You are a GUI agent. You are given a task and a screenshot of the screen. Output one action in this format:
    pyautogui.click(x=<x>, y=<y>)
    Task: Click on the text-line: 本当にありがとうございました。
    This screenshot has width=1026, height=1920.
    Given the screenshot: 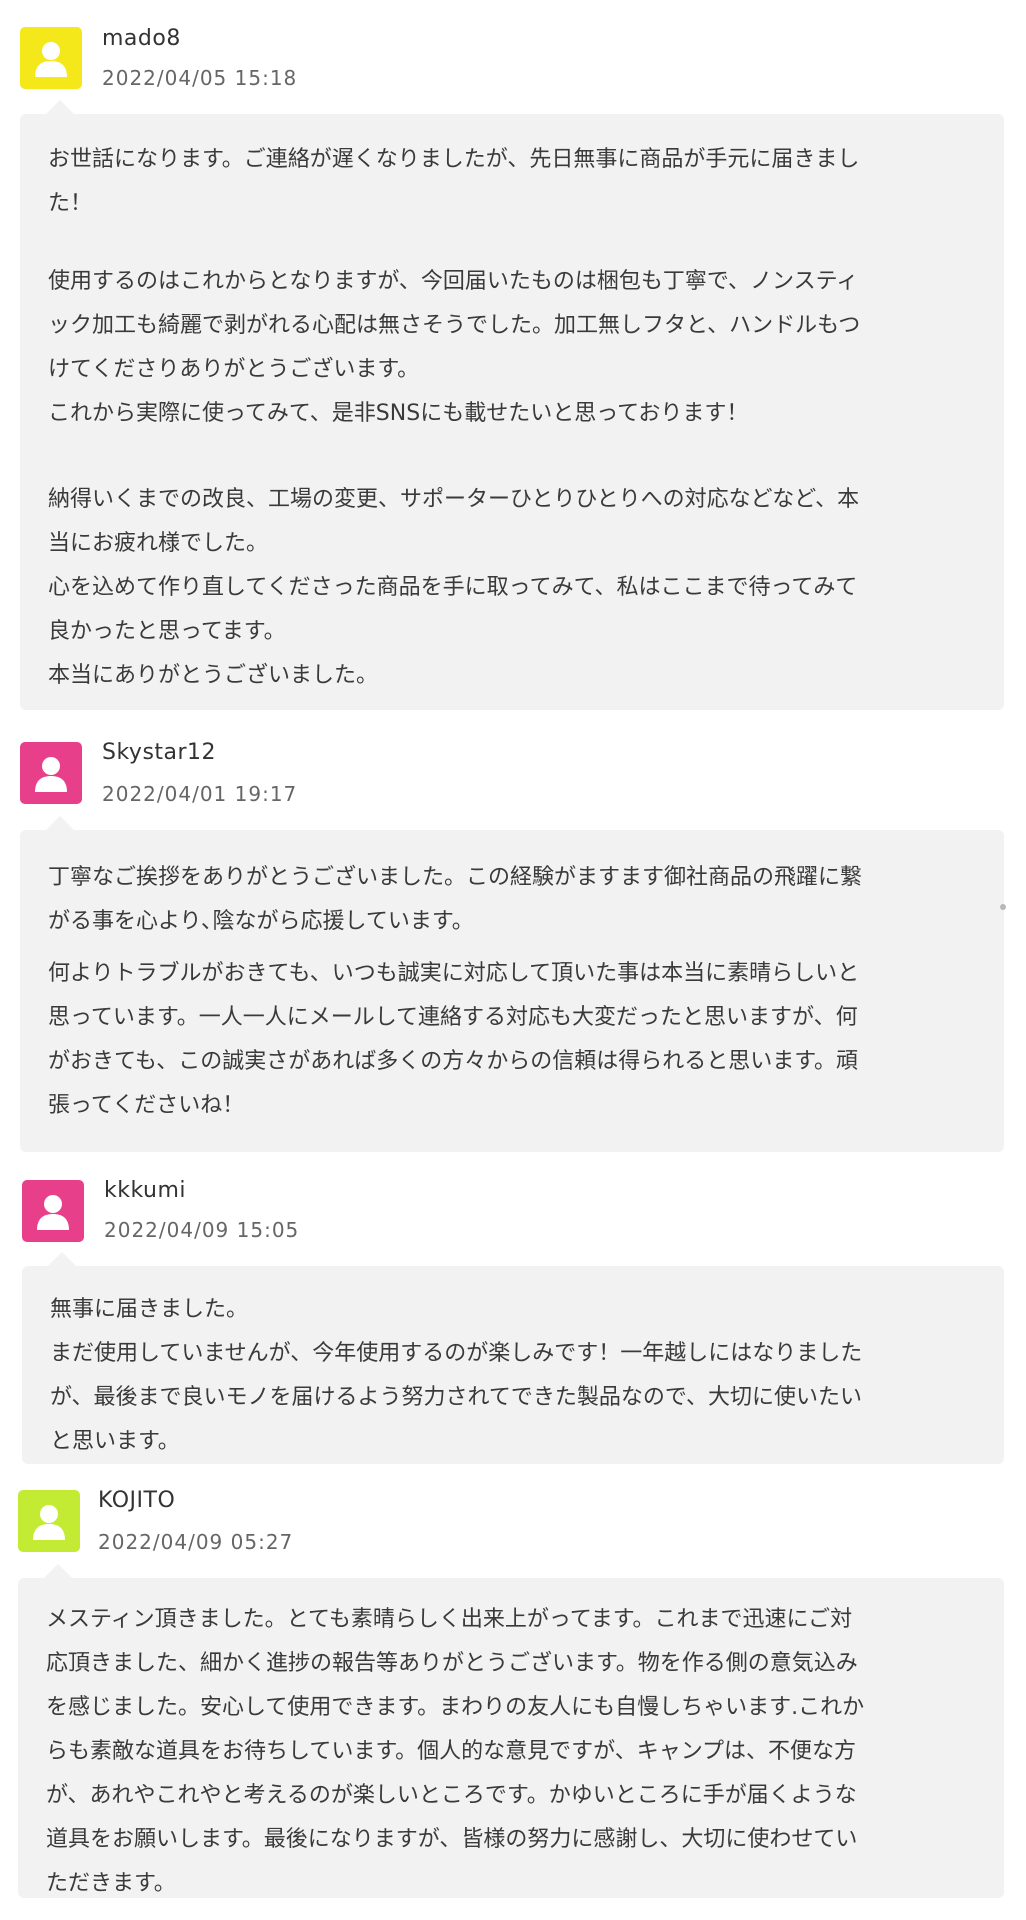 What is the action you would take?
    pyautogui.click(x=213, y=675)
    